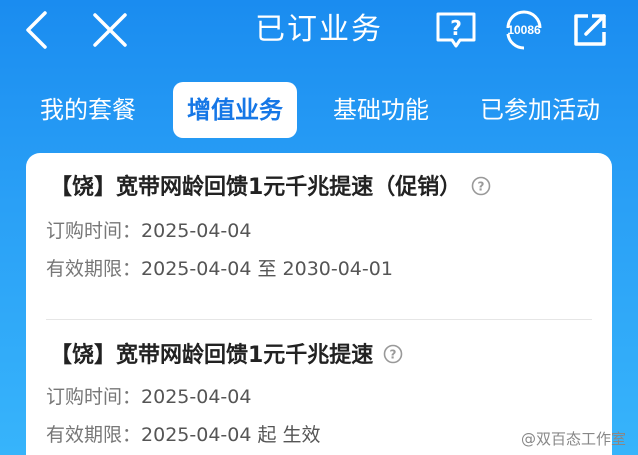  Describe the element at coordinates (319, 110) in the screenshot. I see `tab-bar: 我的套餐 增值业务 基础功能 已参加活动` at that location.